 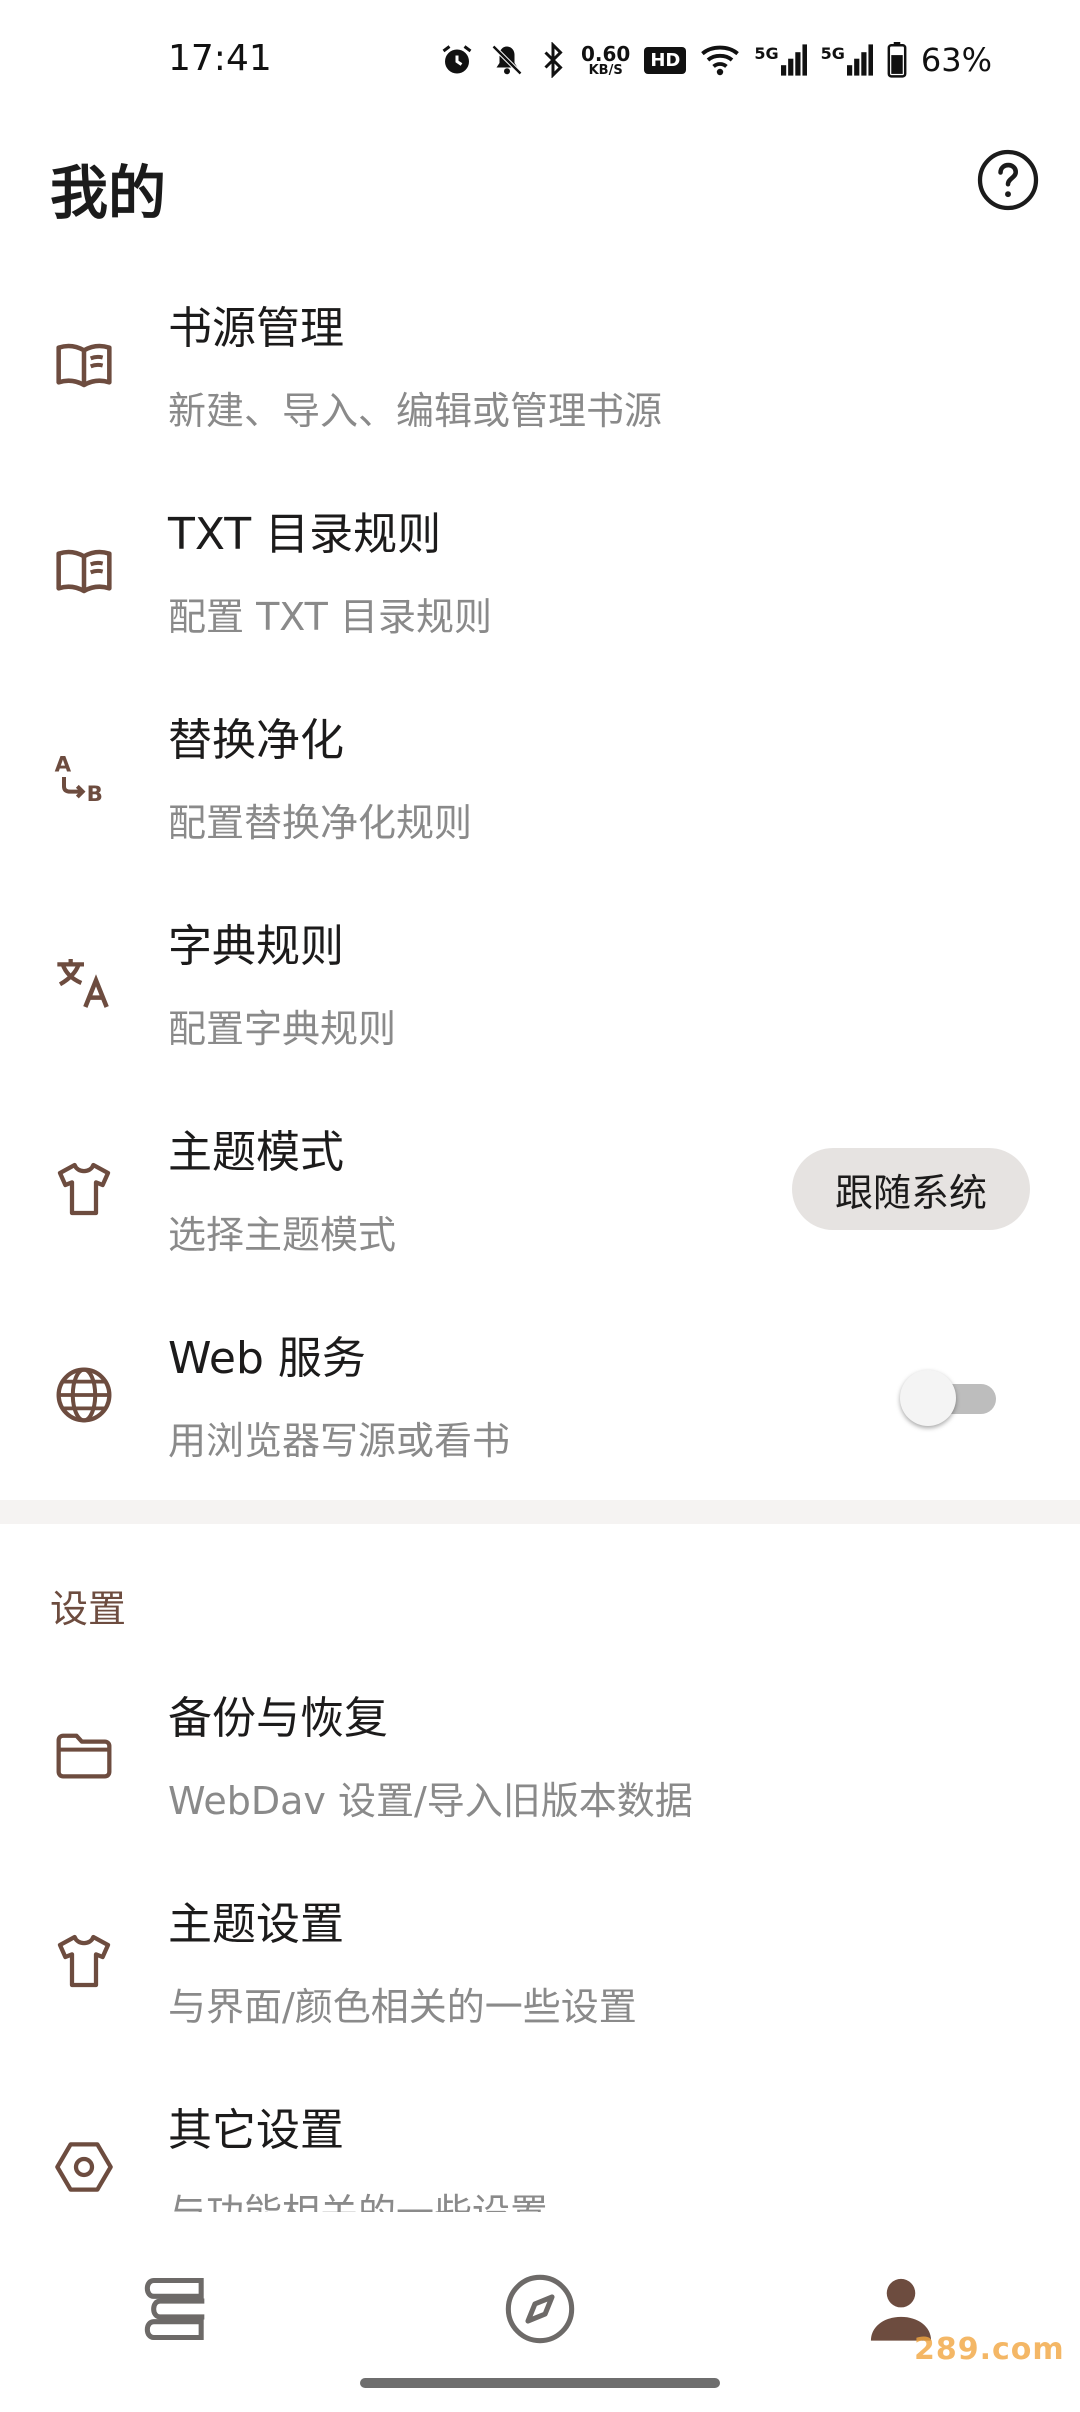 I want to click on item-subtitle: 用浏览器写源或看书, so click(x=339, y=1441).